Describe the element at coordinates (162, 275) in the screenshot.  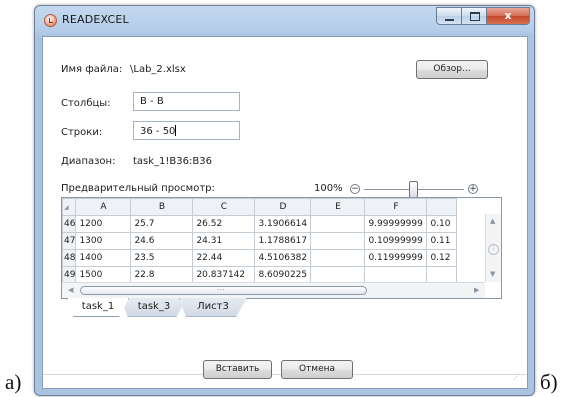
I see `grid-cell: 22.8` at that location.